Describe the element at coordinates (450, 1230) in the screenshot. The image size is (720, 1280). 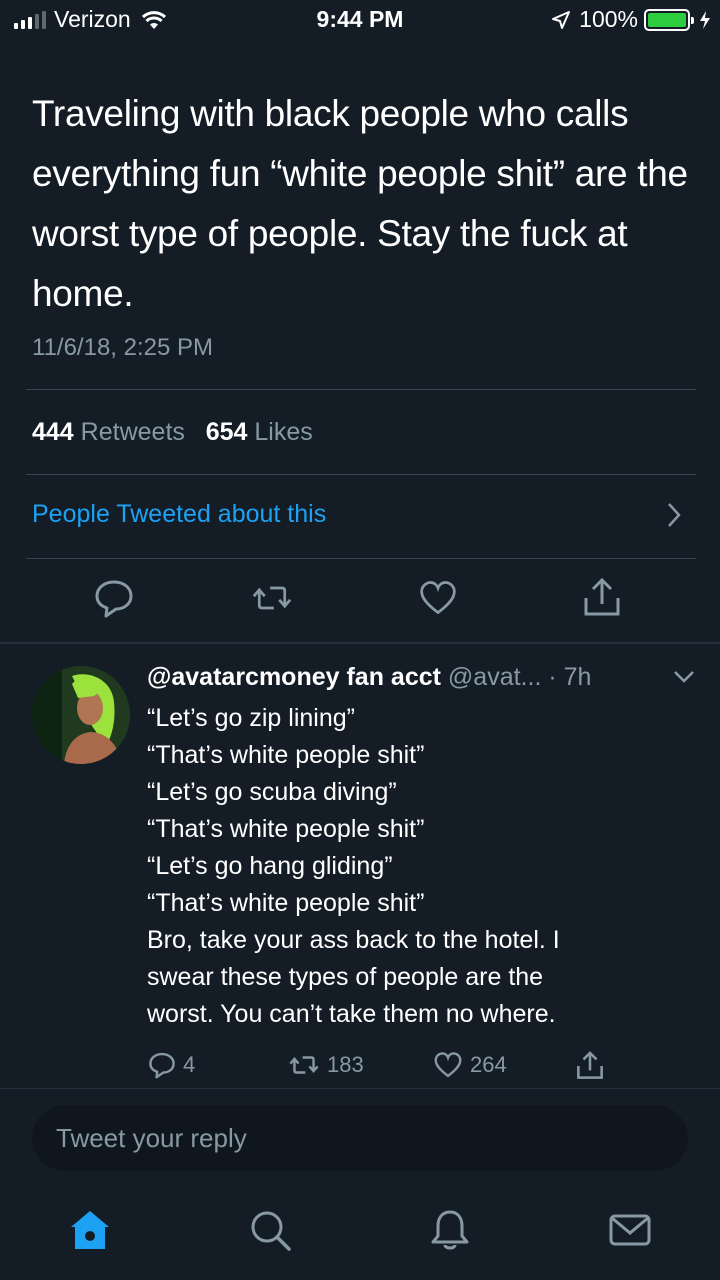
I see `notifications-icon` at that location.